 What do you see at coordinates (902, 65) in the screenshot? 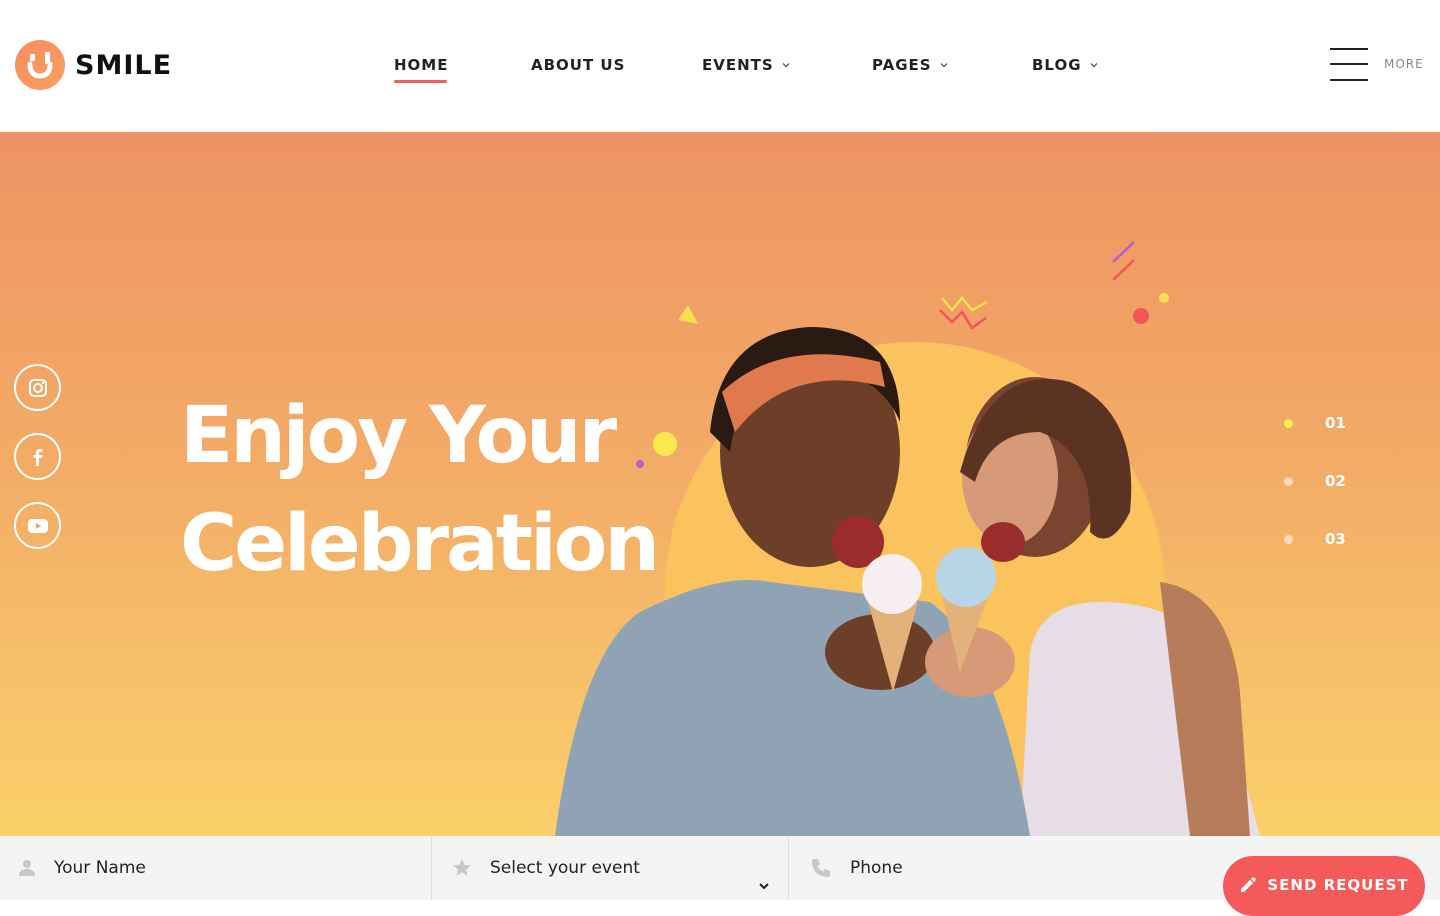
I see `nav-pages-label: PAGES` at bounding box center [902, 65].